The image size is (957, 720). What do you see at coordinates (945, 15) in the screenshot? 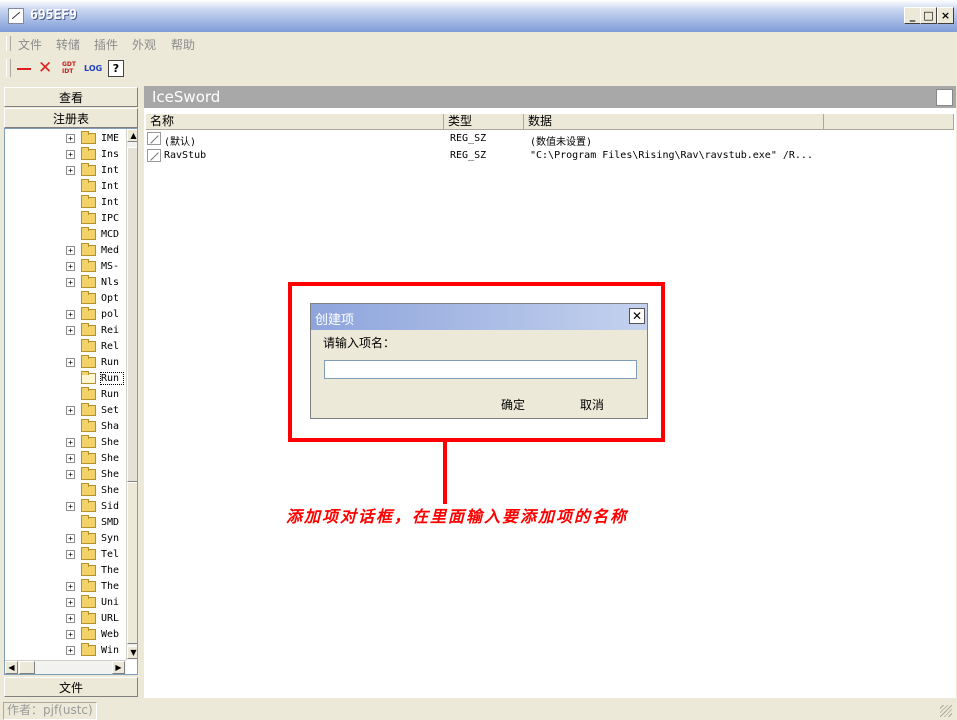
I see `close-button: ×` at bounding box center [945, 15].